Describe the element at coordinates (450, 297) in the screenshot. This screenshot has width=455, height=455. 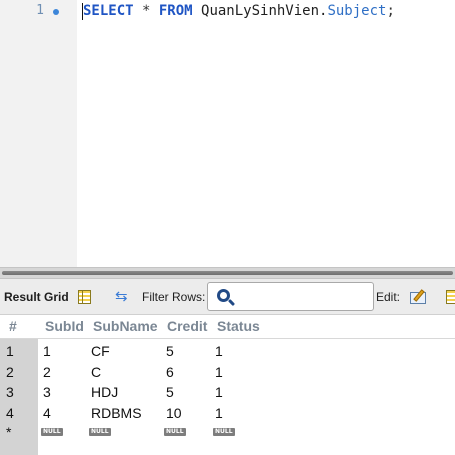
I see `add-row-icon` at that location.